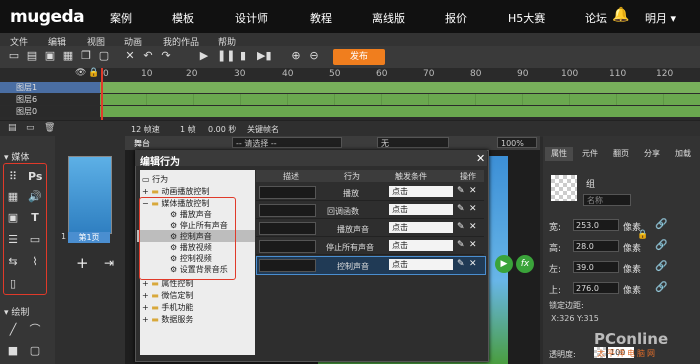 This screenshot has width=700, height=364. Describe the element at coordinates (167, 295) in the screenshot. I see `tree-item: + ▬ 微信定制` at that location.